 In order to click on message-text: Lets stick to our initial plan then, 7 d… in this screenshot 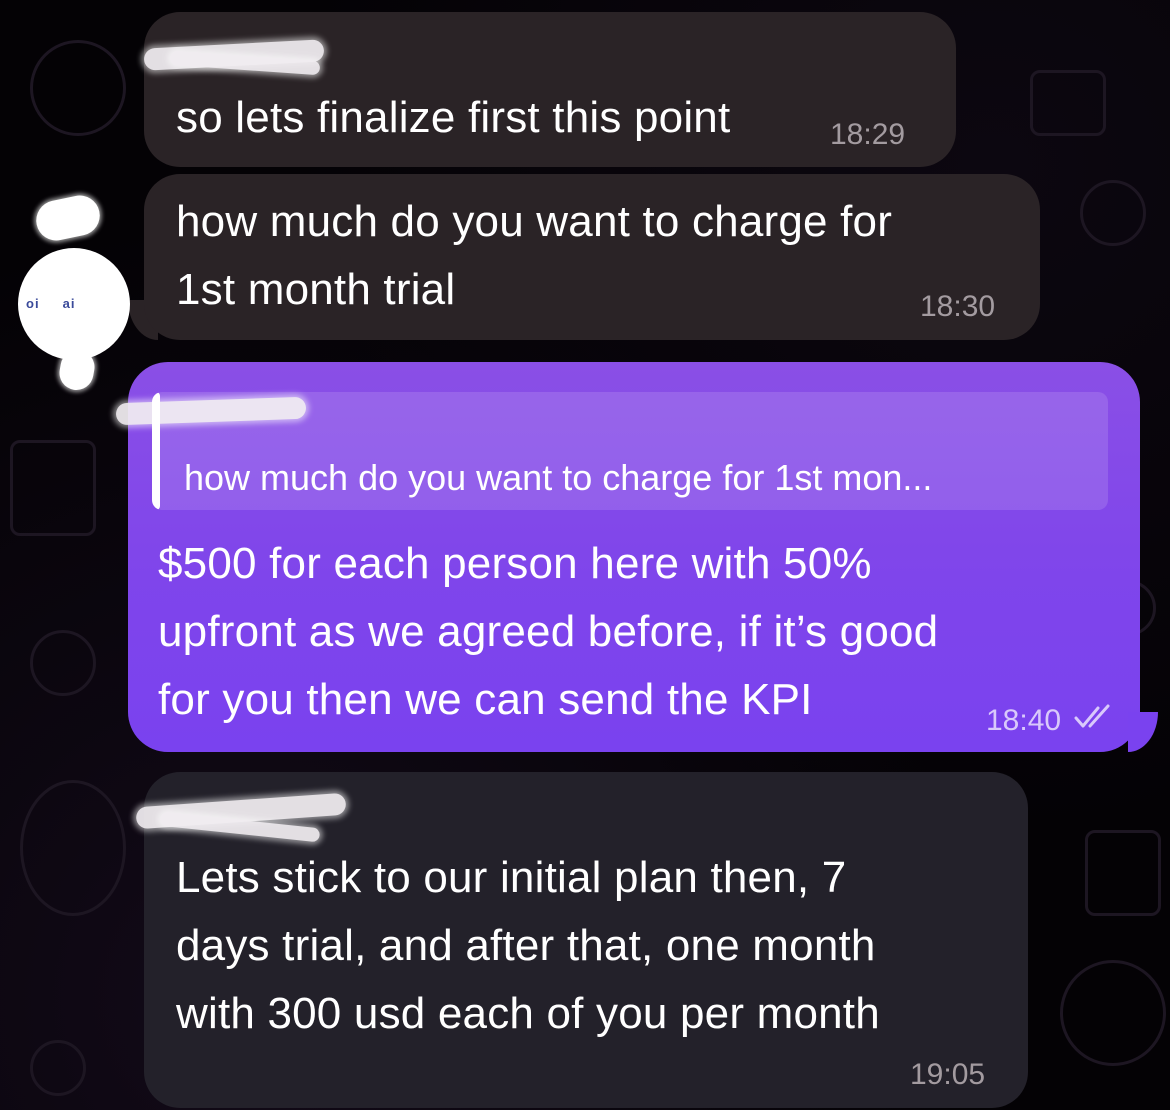, I will do `click(528, 945)`.